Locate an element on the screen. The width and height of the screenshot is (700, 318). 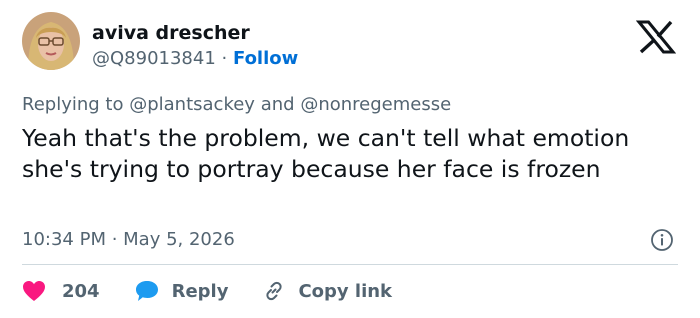
follow-button: Follow is located at coordinates (265, 58).